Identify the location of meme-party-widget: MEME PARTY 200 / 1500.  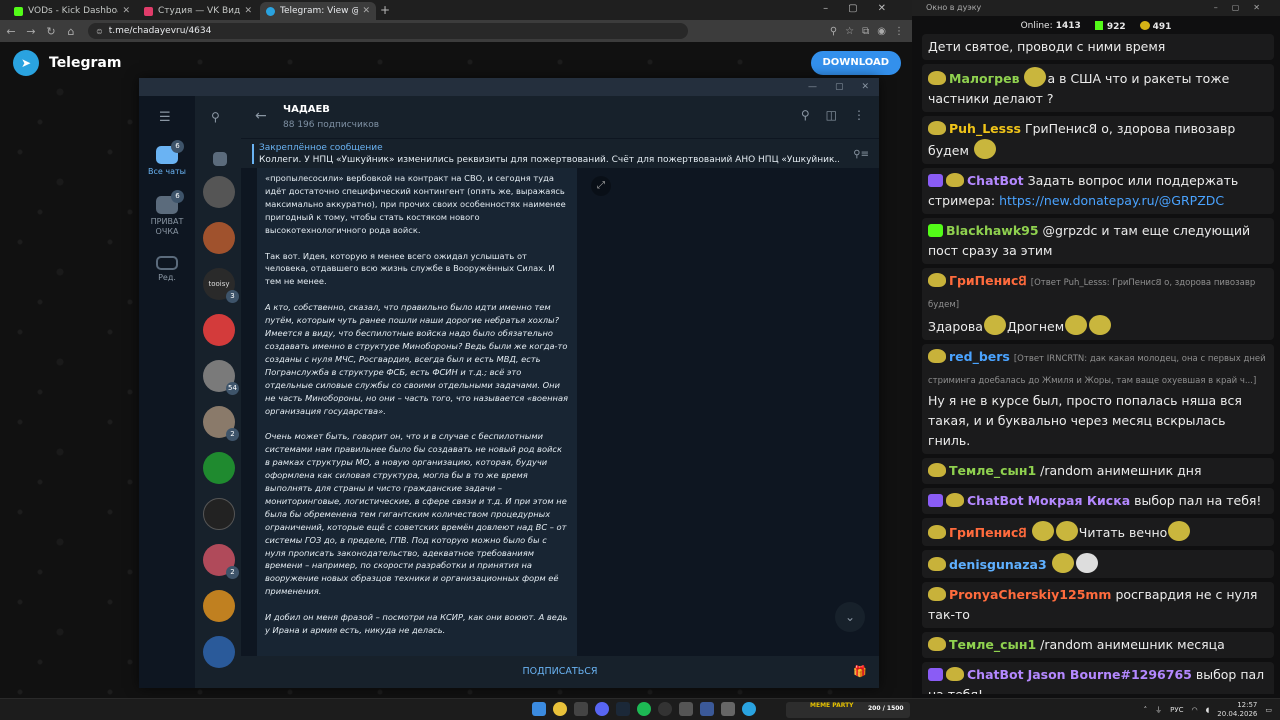
(848, 710).